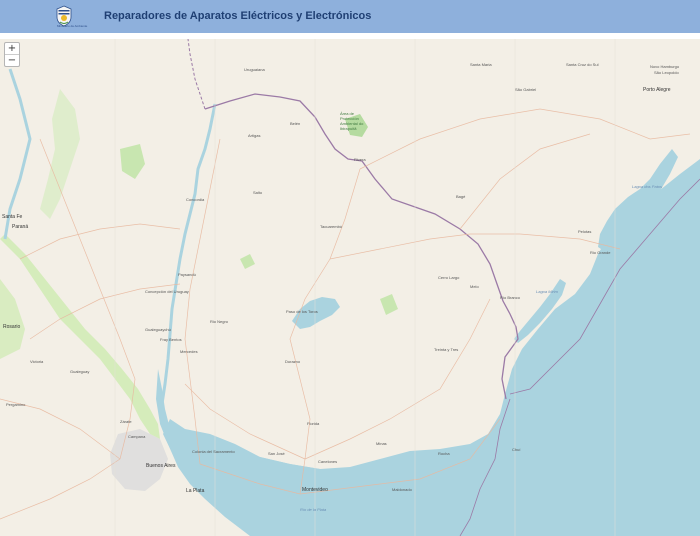 This screenshot has height=536, width=700. I want to click on map-label-bage: Bagé, so click(461, 196).